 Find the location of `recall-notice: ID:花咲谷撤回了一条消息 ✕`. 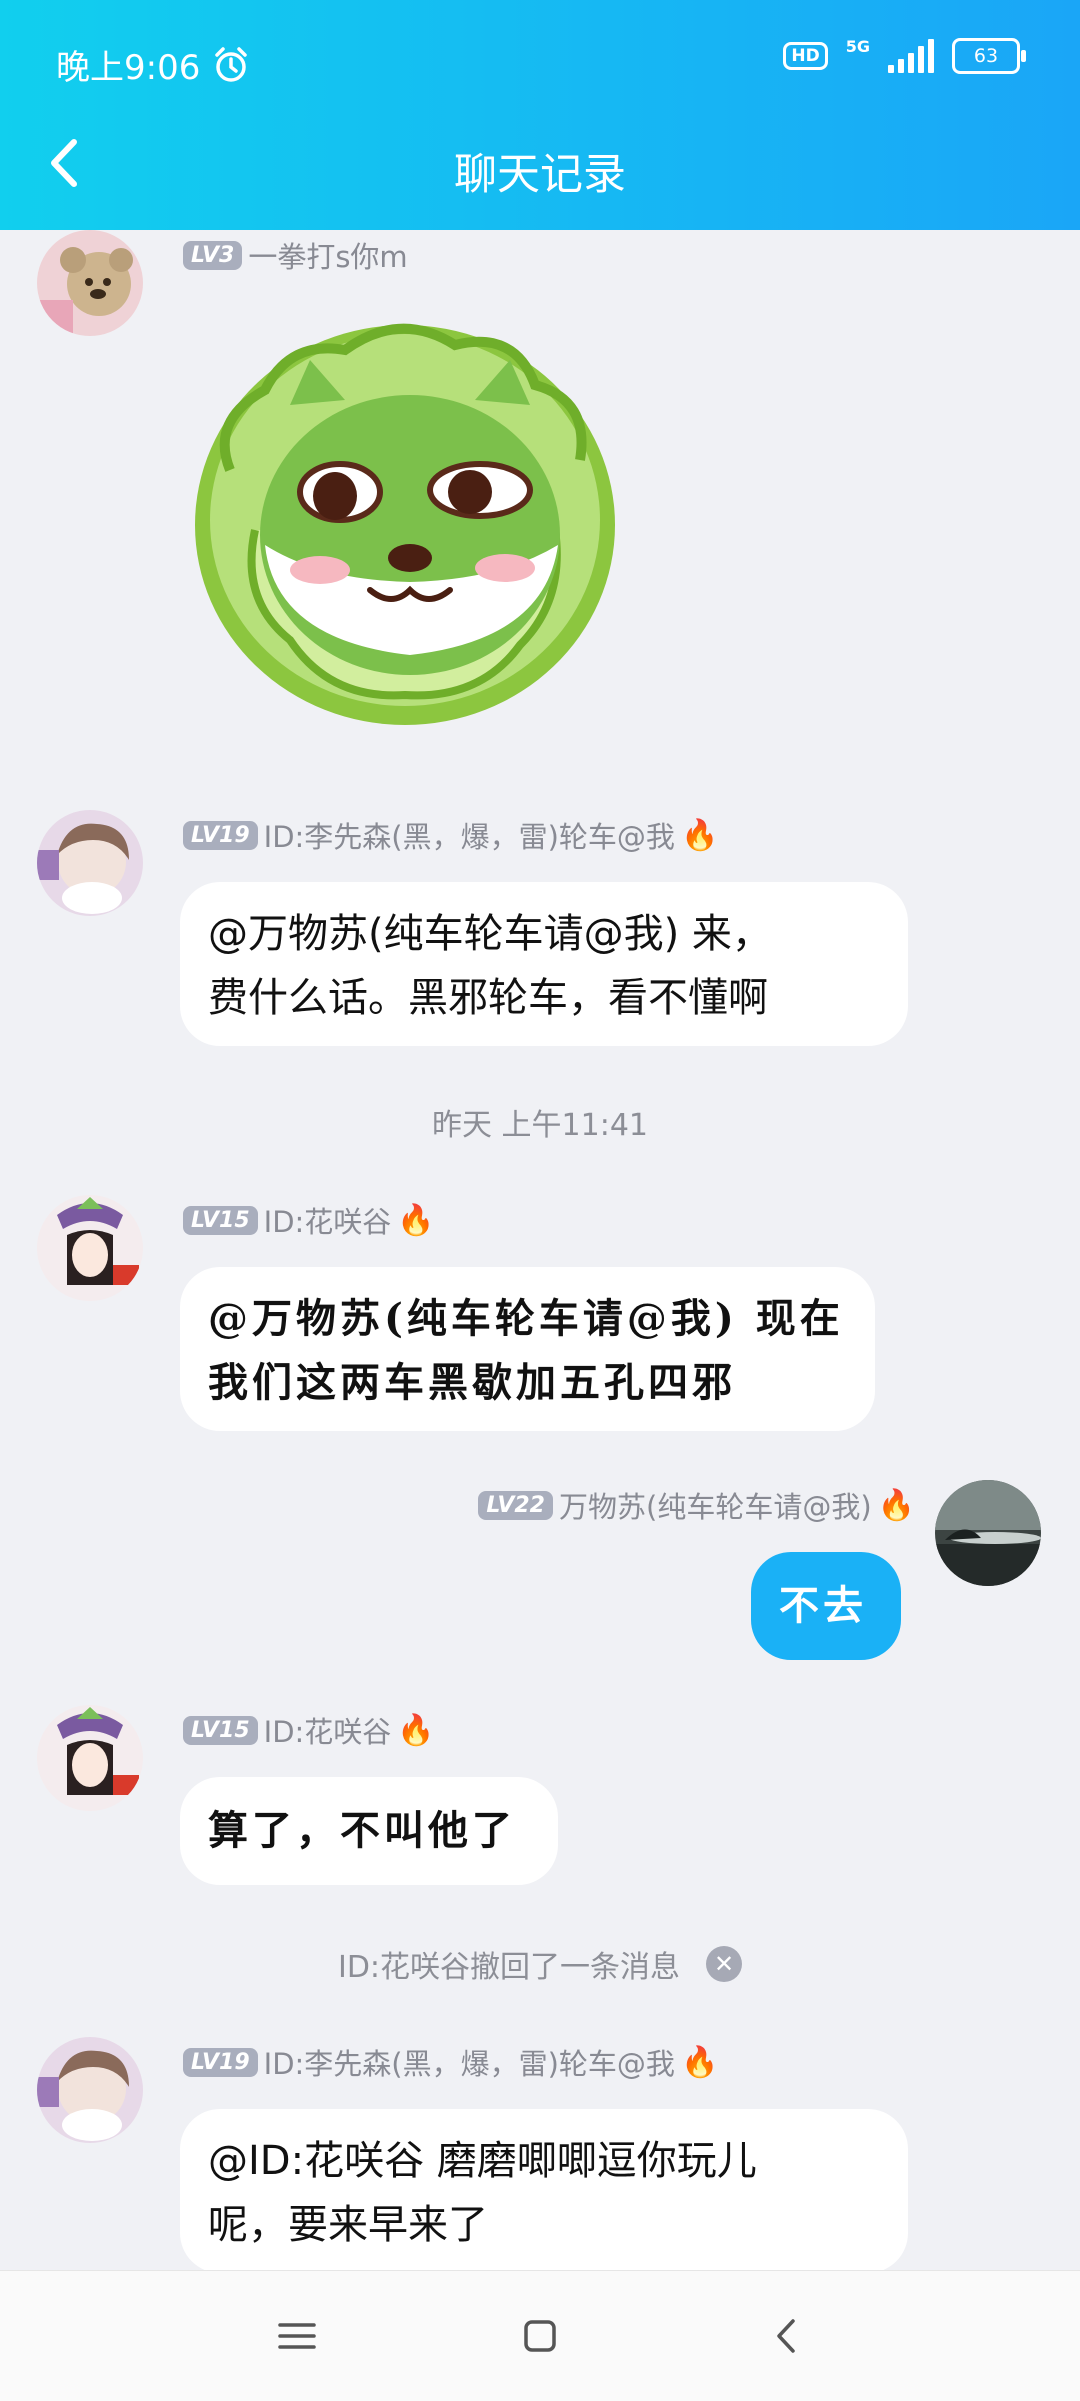

recall-notice: ID:花咲谷撤回了一条消息 ✕ is located at coordinates (540, 1964).